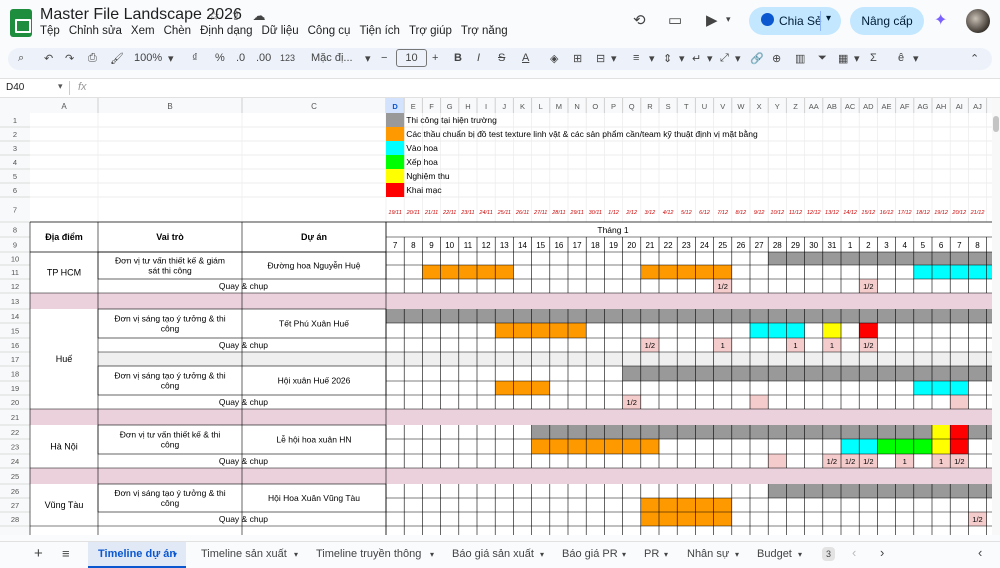  I want to click on functions-button: Σ, so click(873, 58).